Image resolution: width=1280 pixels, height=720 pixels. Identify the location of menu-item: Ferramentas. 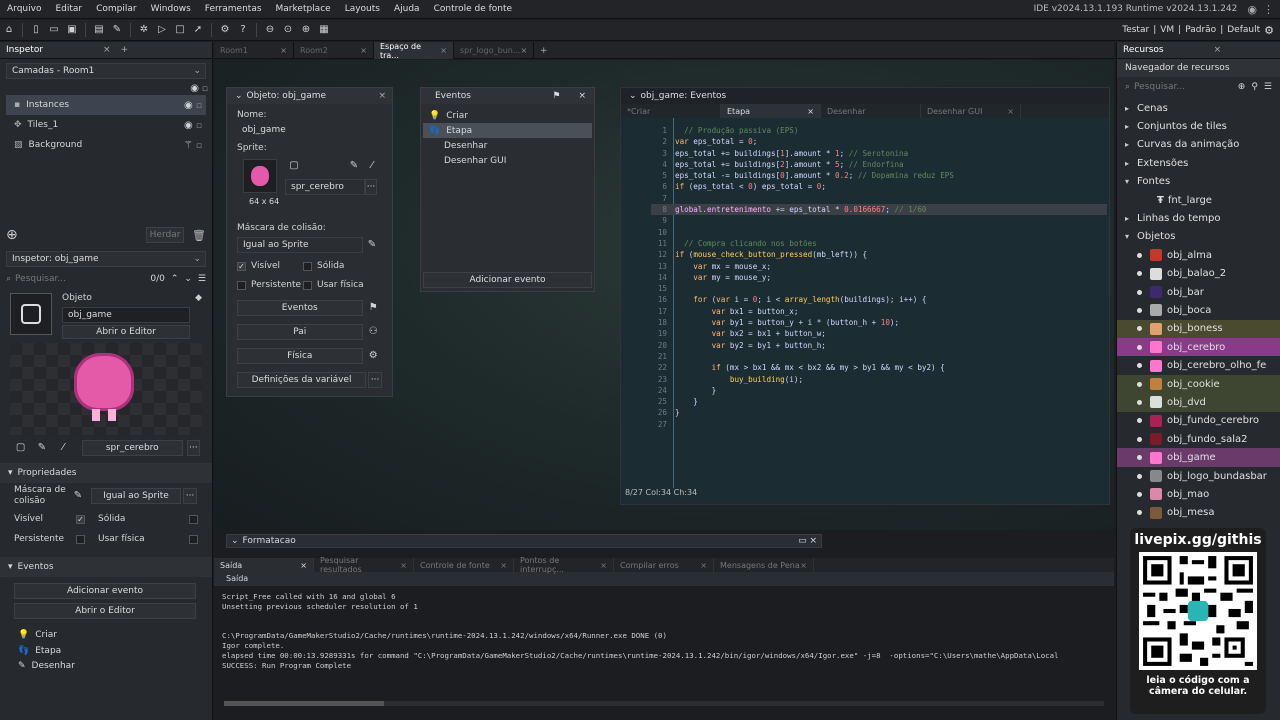
(233, 9).